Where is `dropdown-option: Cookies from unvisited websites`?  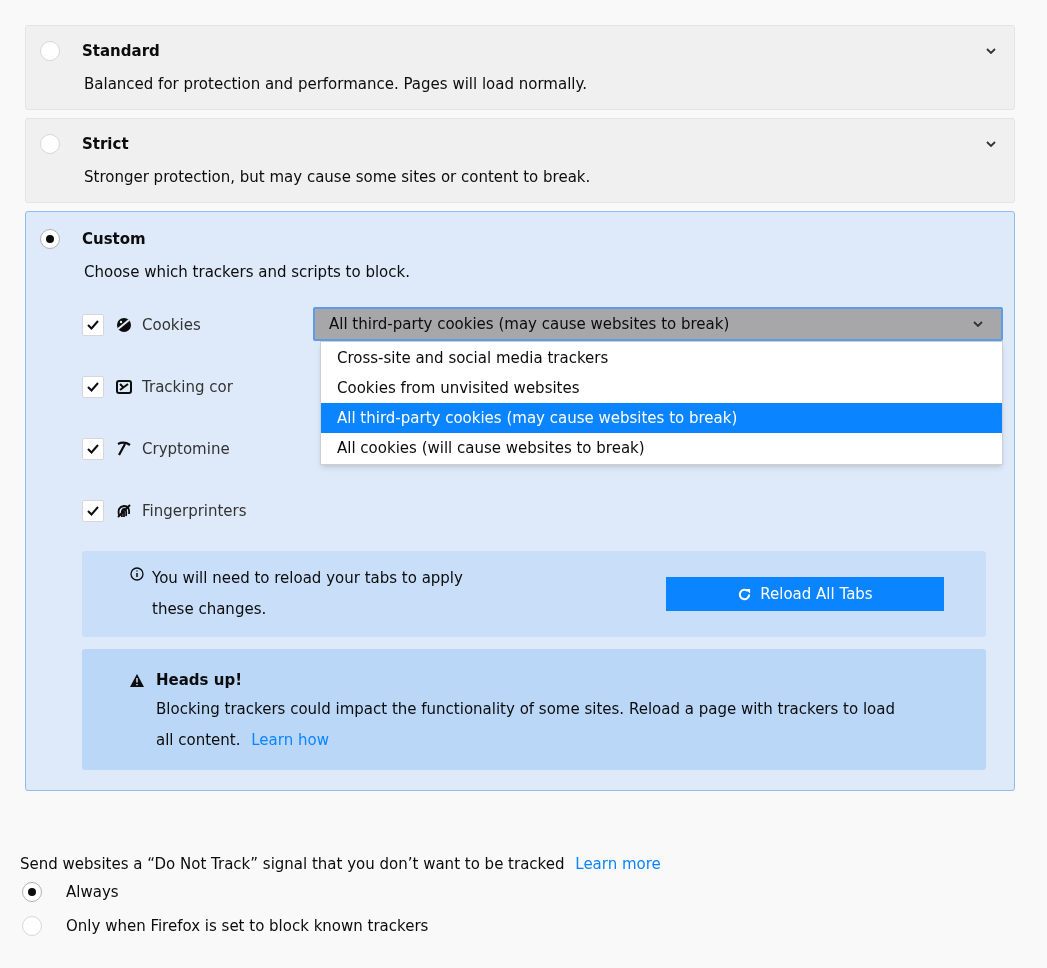
dropdown-option: Cookies from unvisited websites is located at coordinates (661, 388).